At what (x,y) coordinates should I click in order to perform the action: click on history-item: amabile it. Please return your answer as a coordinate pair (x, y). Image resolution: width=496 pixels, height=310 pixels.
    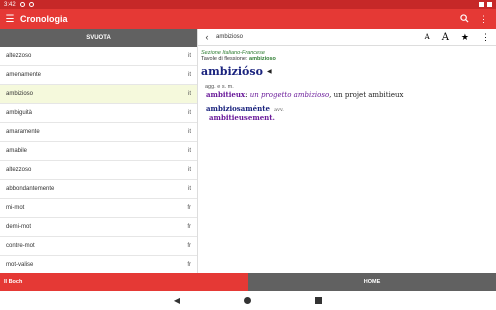
    Looking at the image, I should click on (98, 151).